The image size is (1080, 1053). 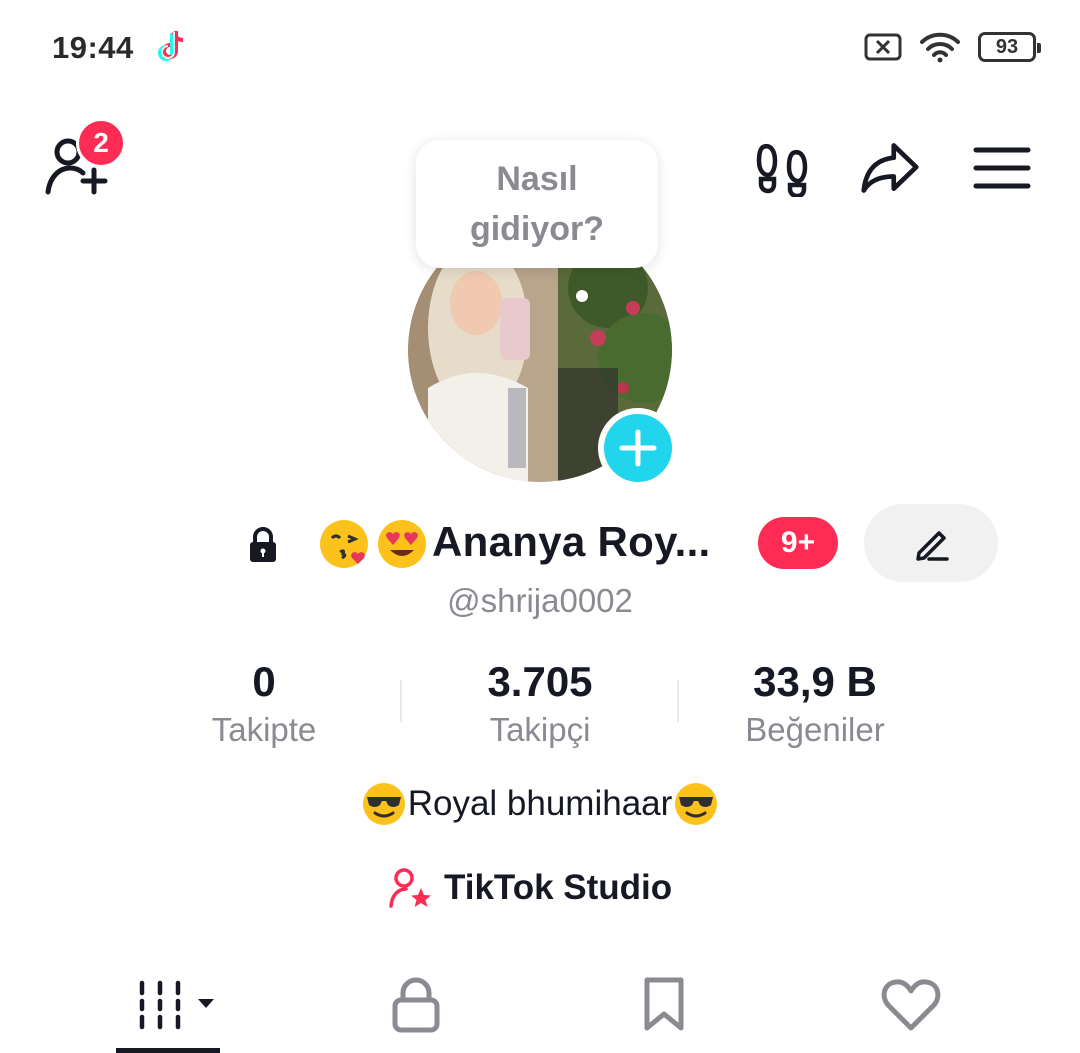 I want to click on stat-followers-value: 3.705, so click(x=540, y=681).